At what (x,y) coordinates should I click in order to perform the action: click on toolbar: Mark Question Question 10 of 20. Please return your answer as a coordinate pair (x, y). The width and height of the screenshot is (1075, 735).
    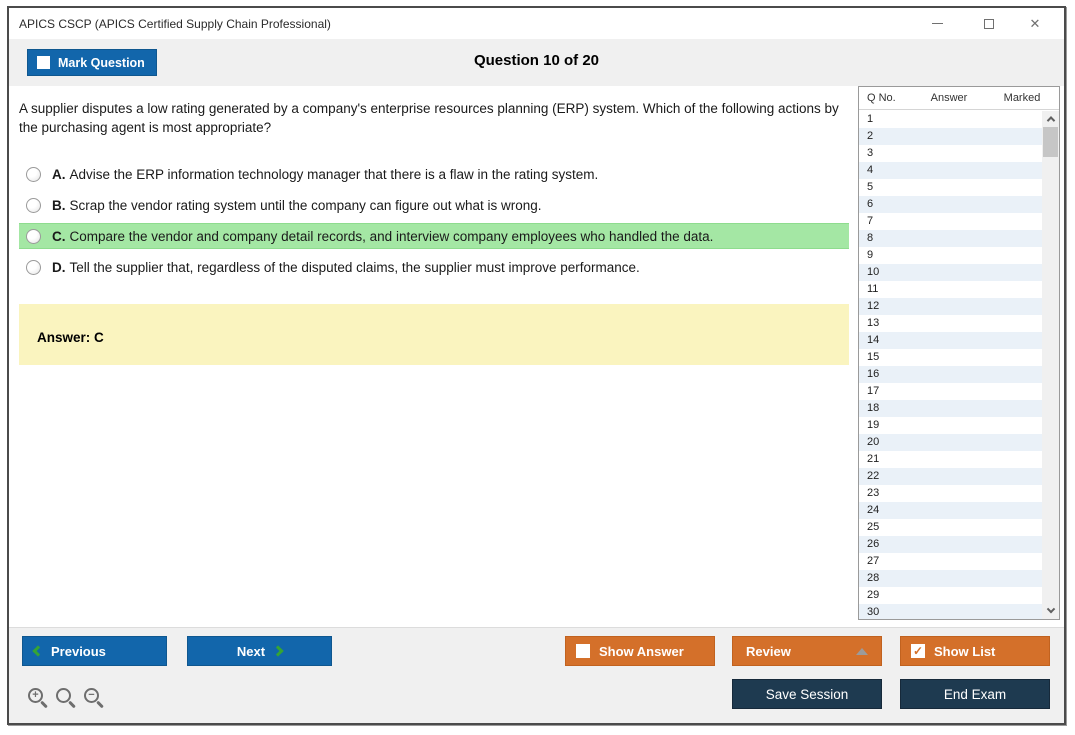
    Looking at the image, I should click on (536, 62).